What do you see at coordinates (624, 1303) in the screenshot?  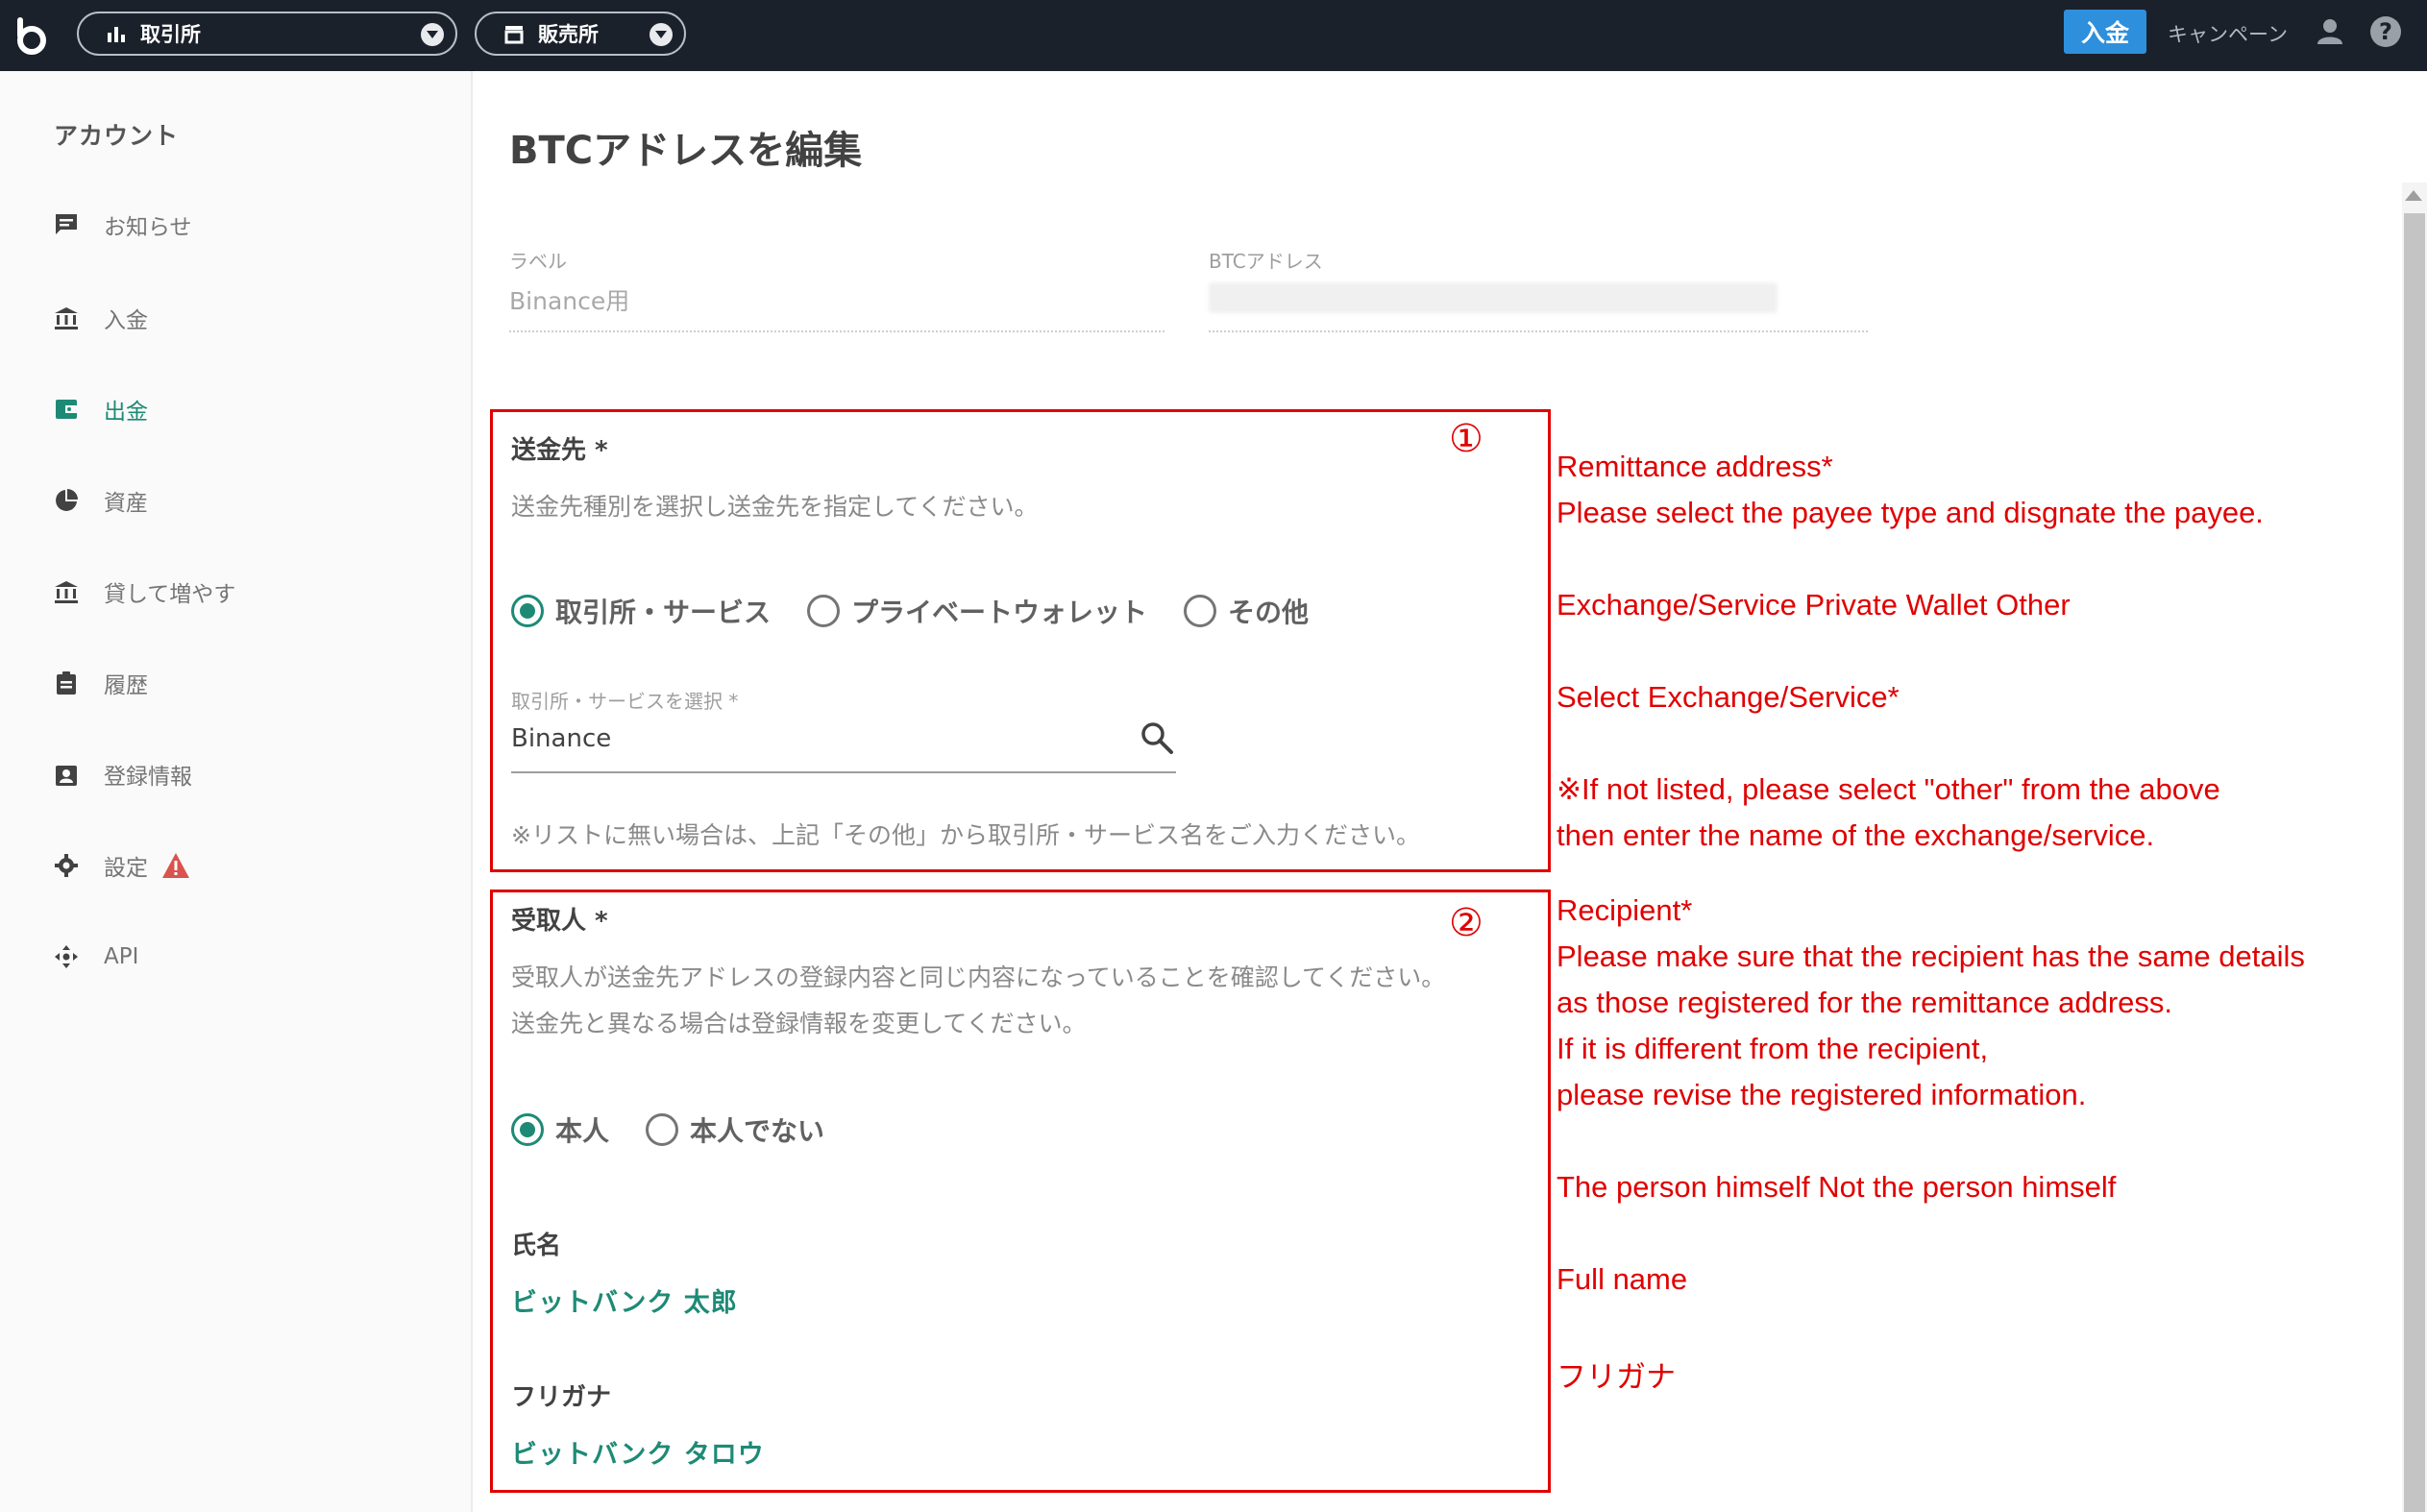 I see `full-name-value: ビットバンク 太郎` at bounding box center [624, 1303].